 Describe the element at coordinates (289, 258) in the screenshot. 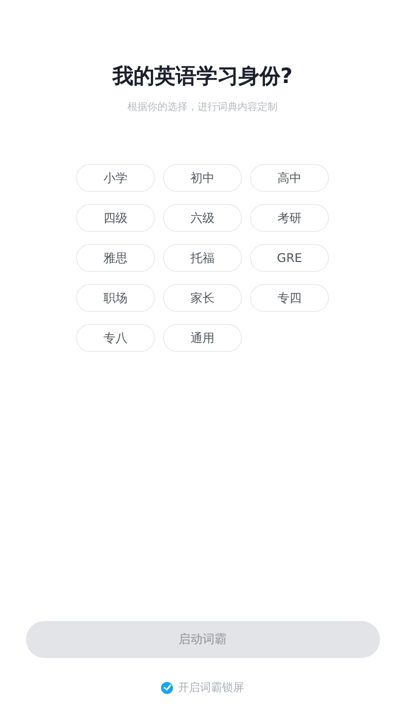

I see `option-chip: GRE` at that location.